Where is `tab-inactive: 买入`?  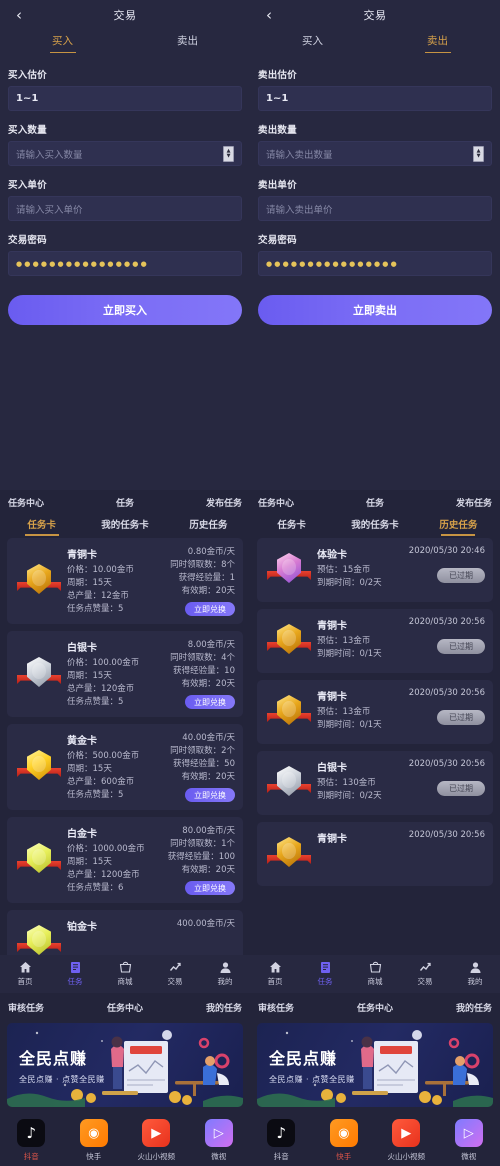 tab-inactive: 买入 is located at coordinates (312, 43).